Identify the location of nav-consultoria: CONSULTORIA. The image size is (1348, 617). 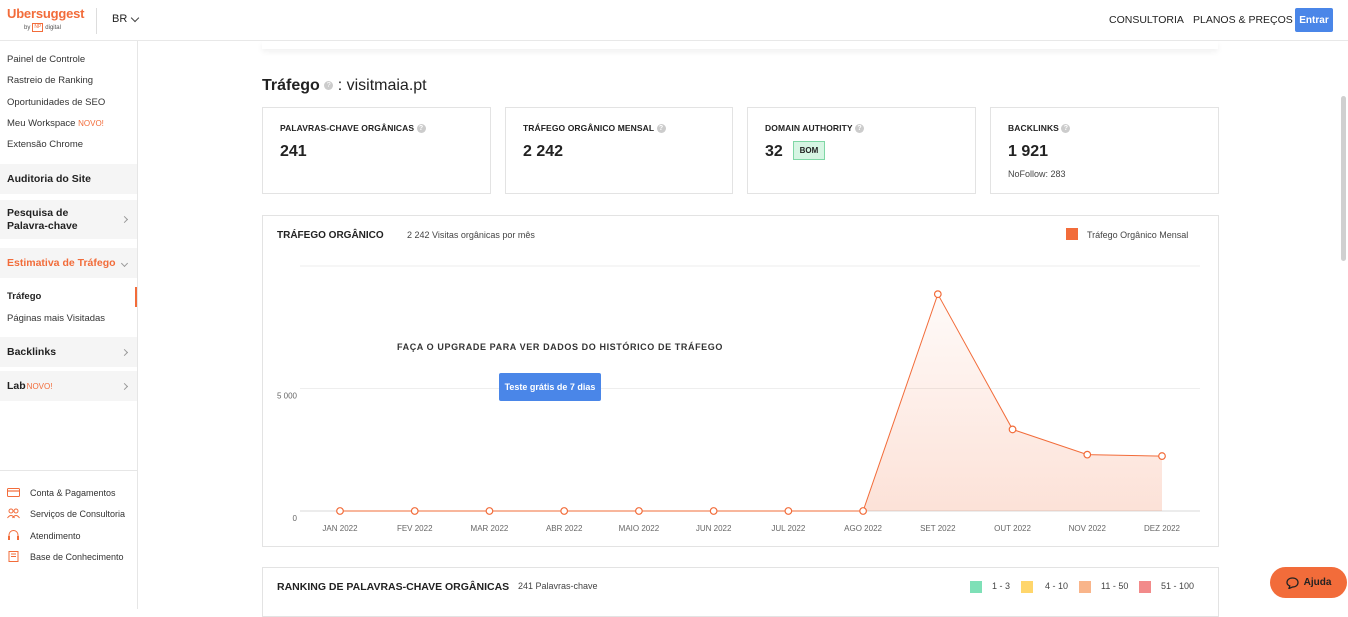
(1146, 20).